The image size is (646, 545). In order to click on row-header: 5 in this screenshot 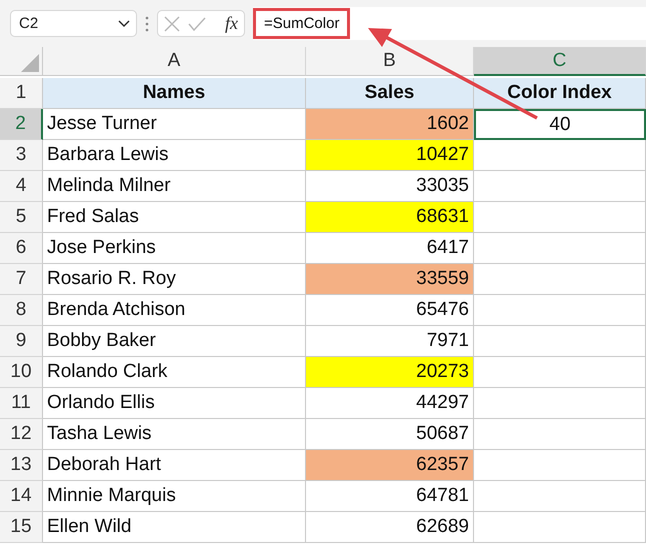, I will do `click(21, 217)`.